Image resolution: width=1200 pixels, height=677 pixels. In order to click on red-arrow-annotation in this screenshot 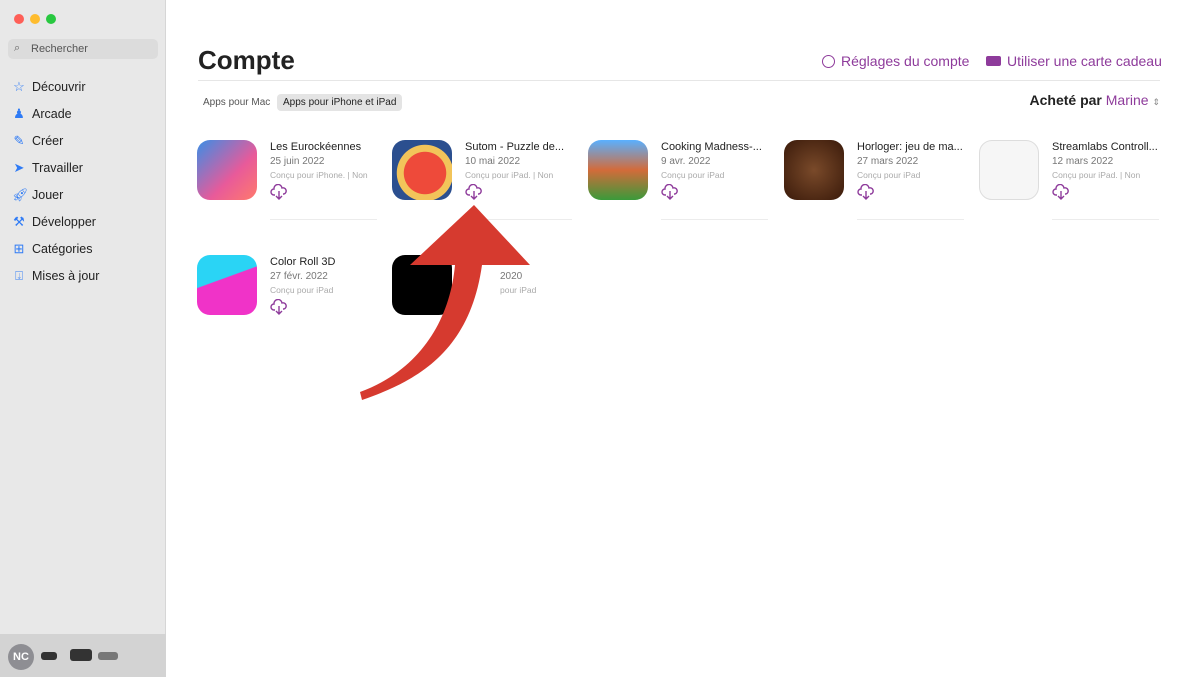, I will do `click(445, 302)`.